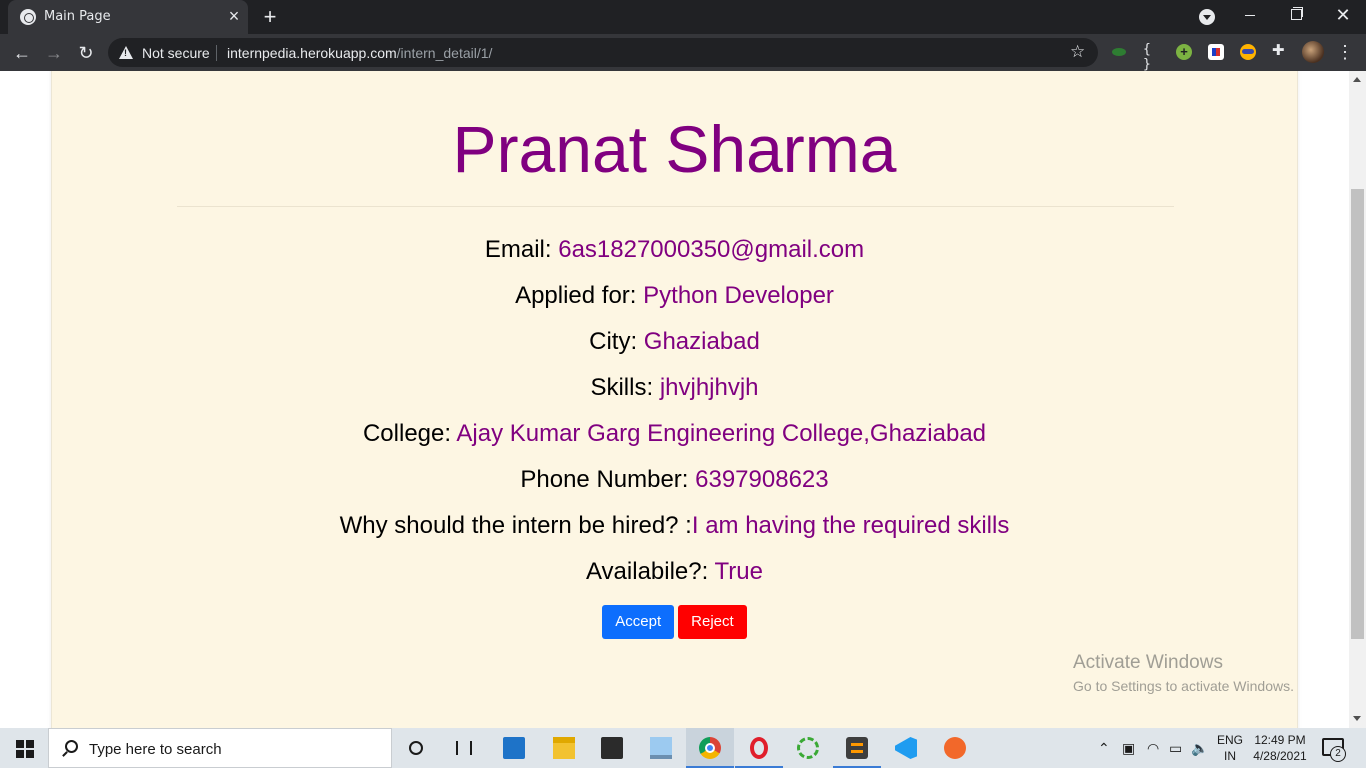 The width and height of the screenshot is (1366, 768). Describe the element at coordinates (579, 295) in the screenshot. I see `applied-for-label: Applied for:` at that location.